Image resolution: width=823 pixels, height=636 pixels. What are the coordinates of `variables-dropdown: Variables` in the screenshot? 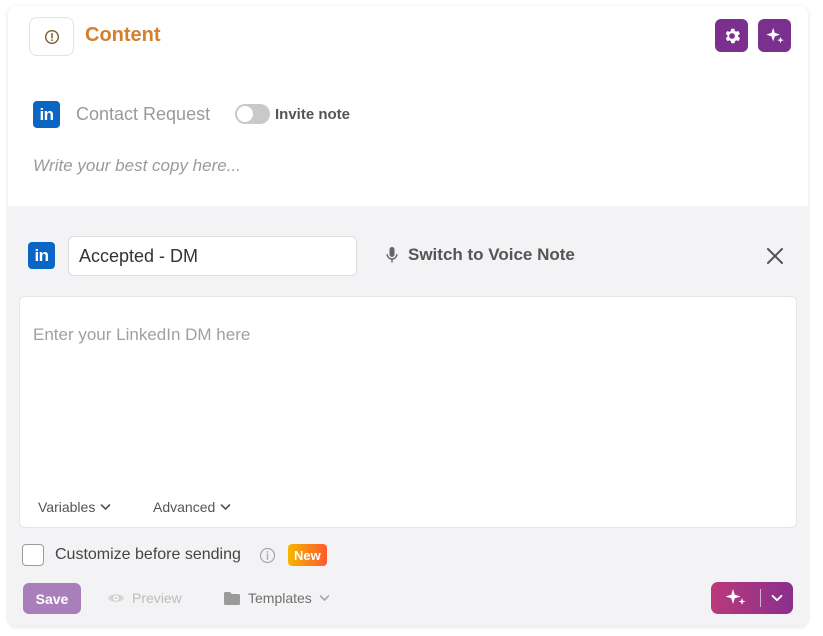 It's located at (74, 507).